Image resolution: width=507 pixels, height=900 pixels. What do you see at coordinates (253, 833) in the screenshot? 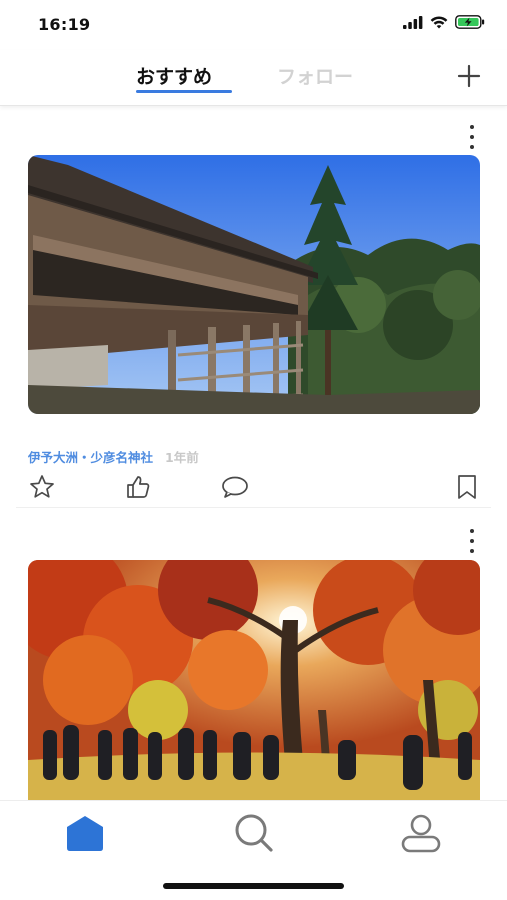
I see `search-icon` at bounding box center [253, 833].